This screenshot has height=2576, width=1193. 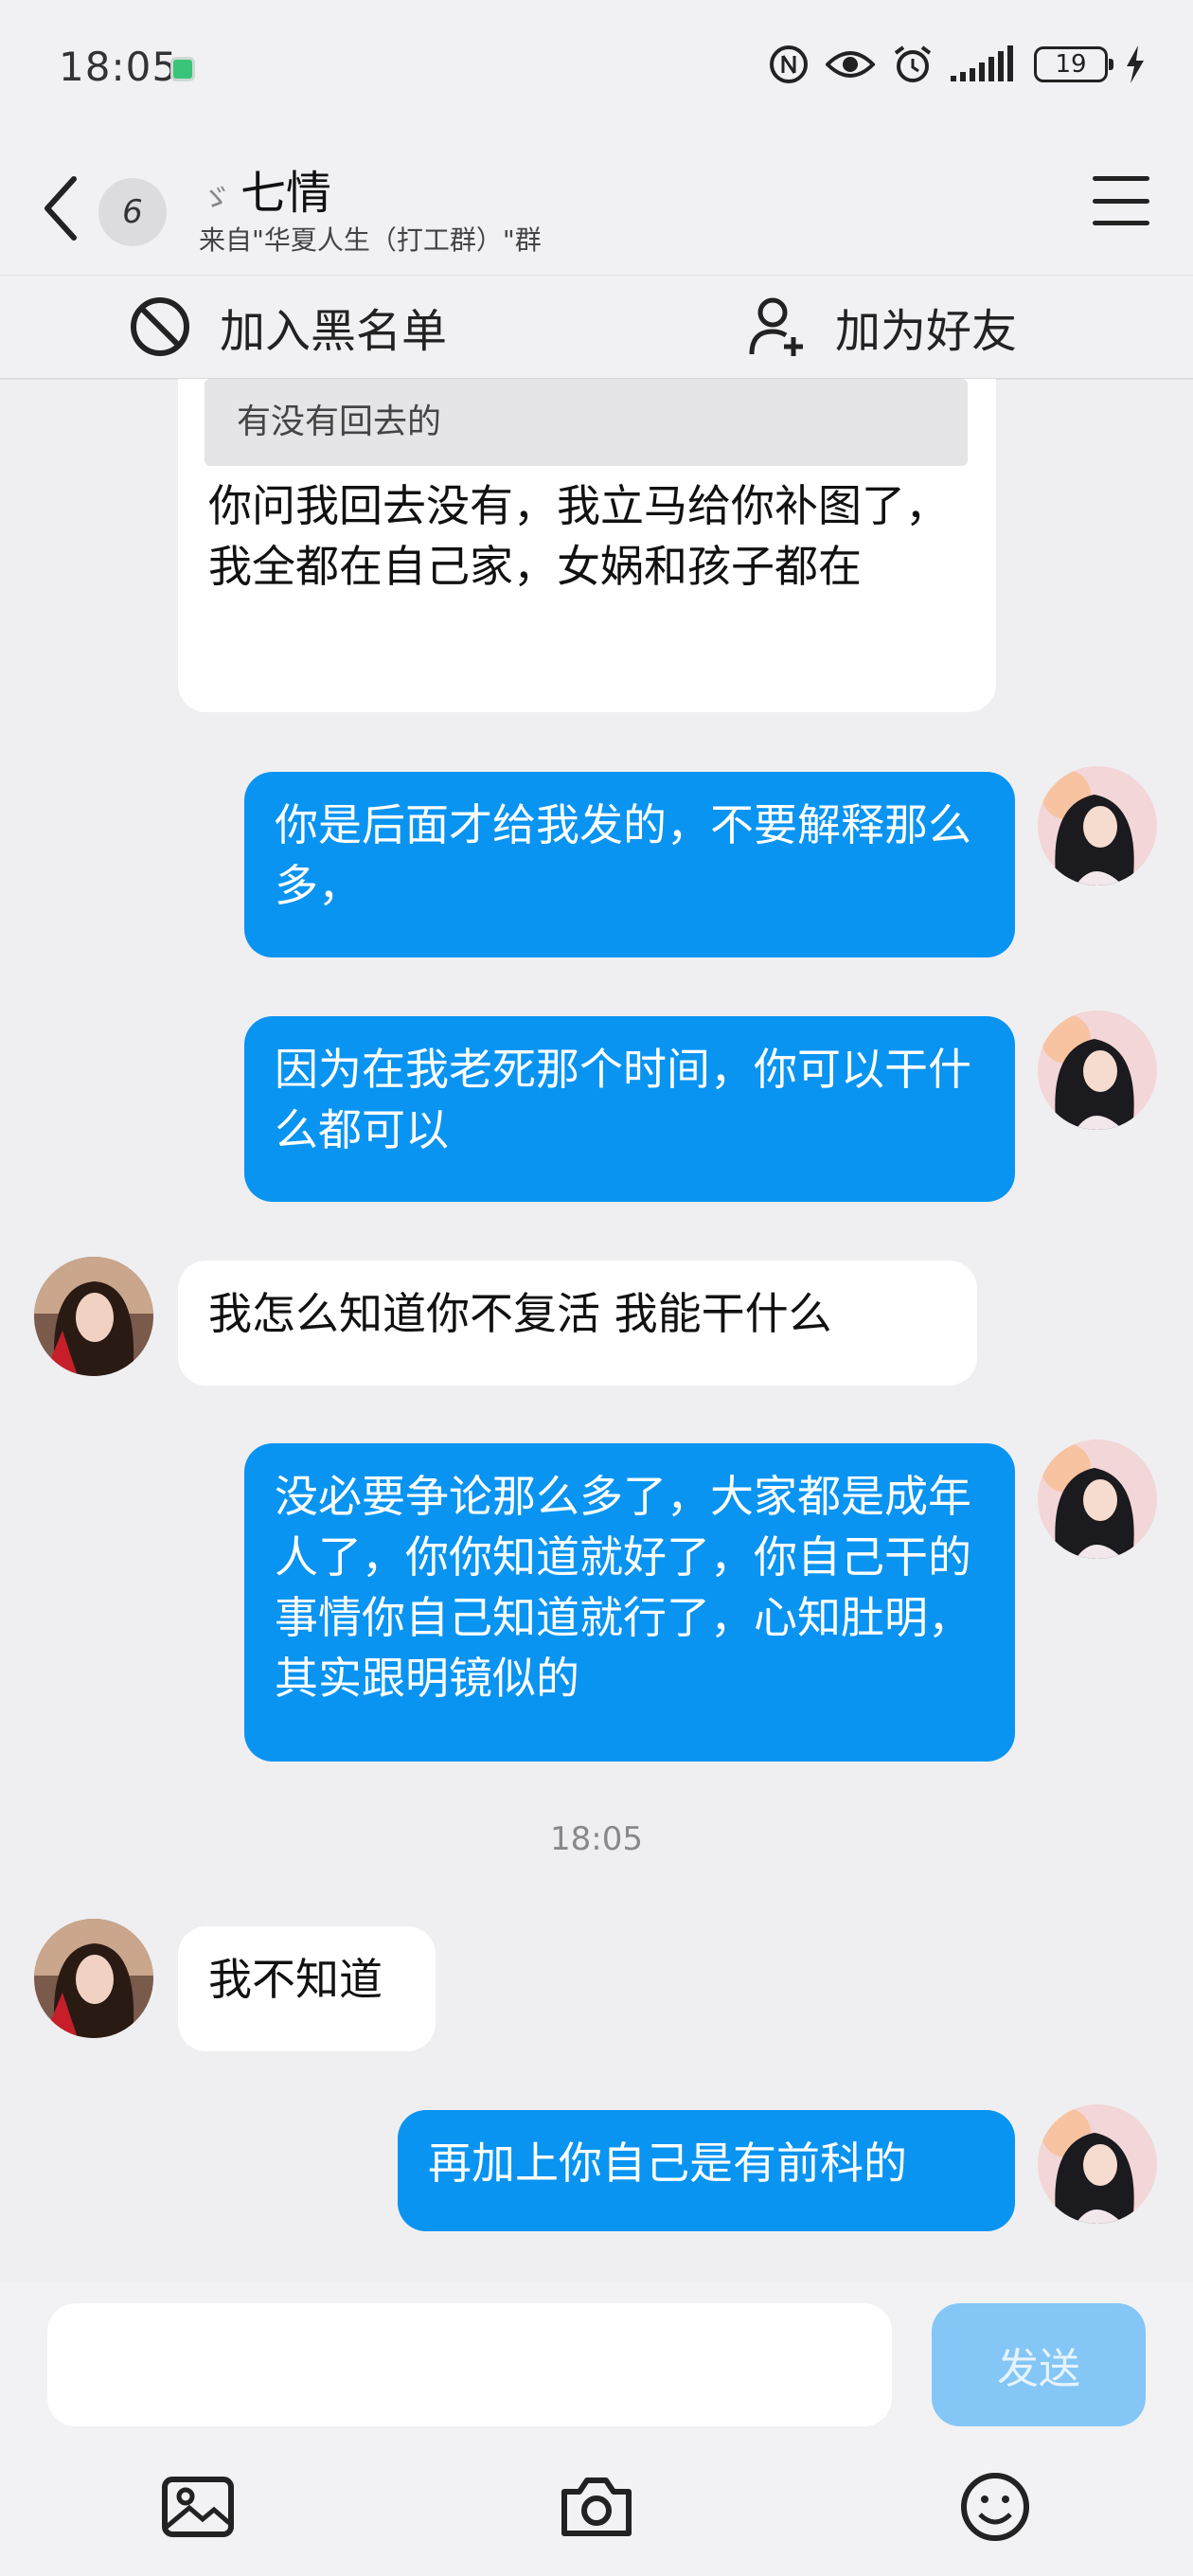 What do you see at coordinates (119, 67) in the screenshot?
I see `status-time: 18:05` at bounding box center [119, 67].